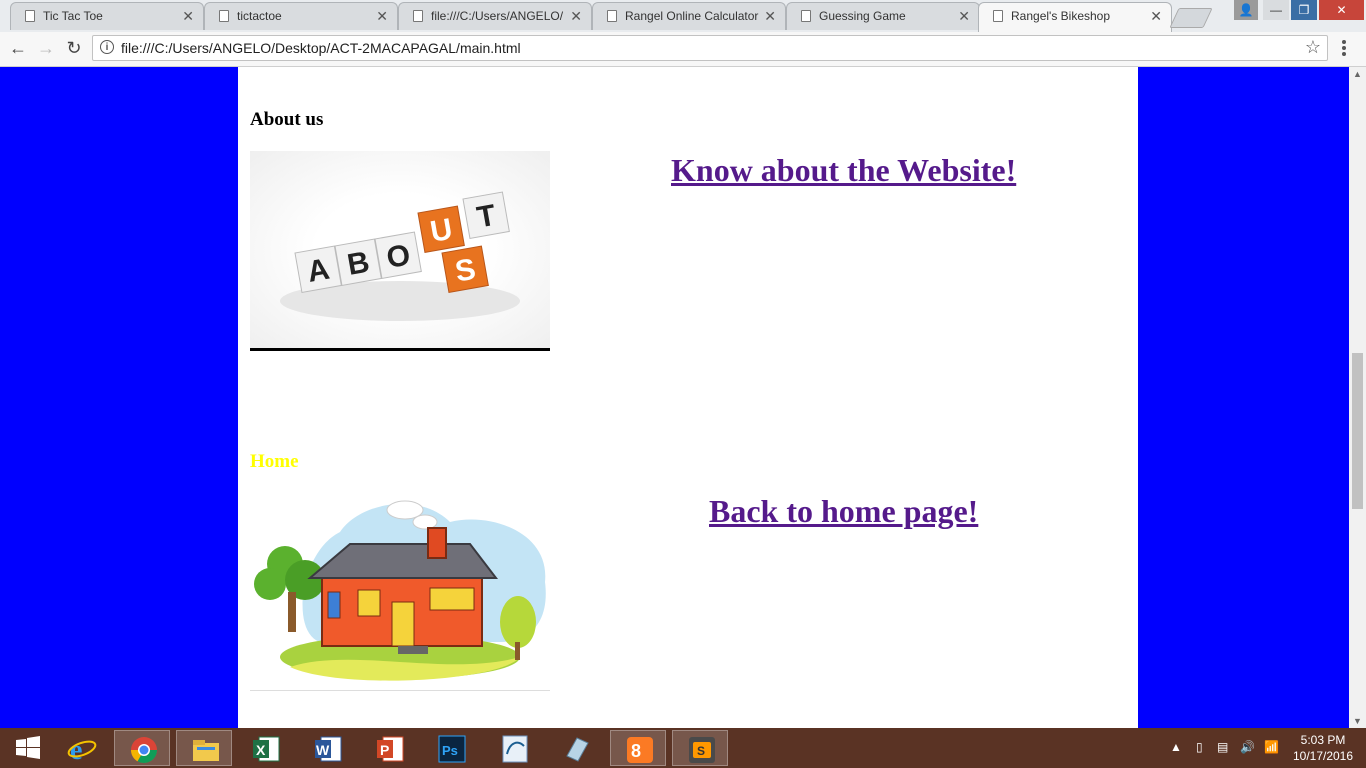  I want to click on bookmark-star-icon: ☆, so click(1313, 47).